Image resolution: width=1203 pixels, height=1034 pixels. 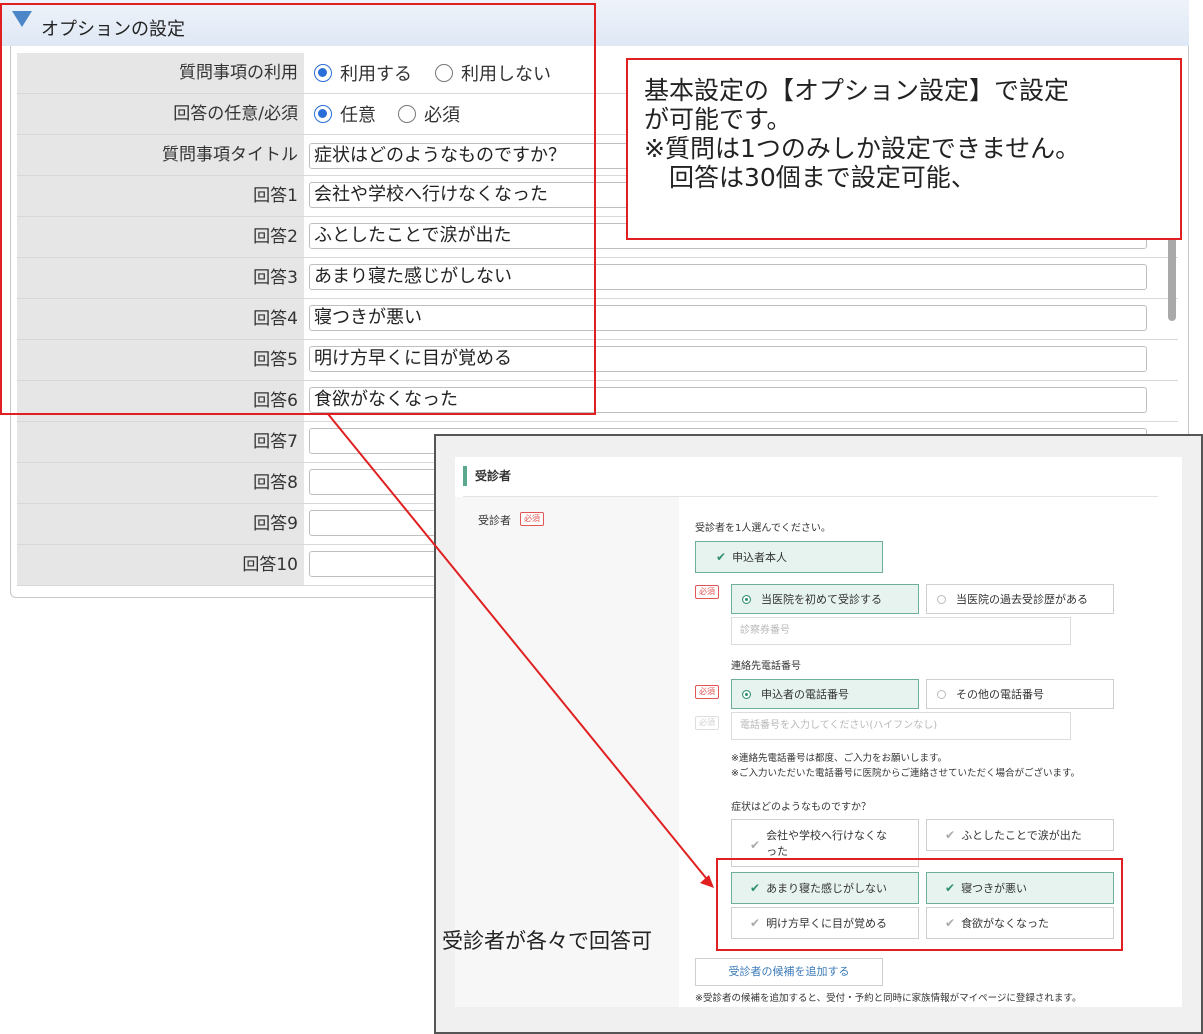 What do you see at coordinates (919, 904) in the screenshot?
I see `highlight-answers-frame` at bounding box center [919, 904].